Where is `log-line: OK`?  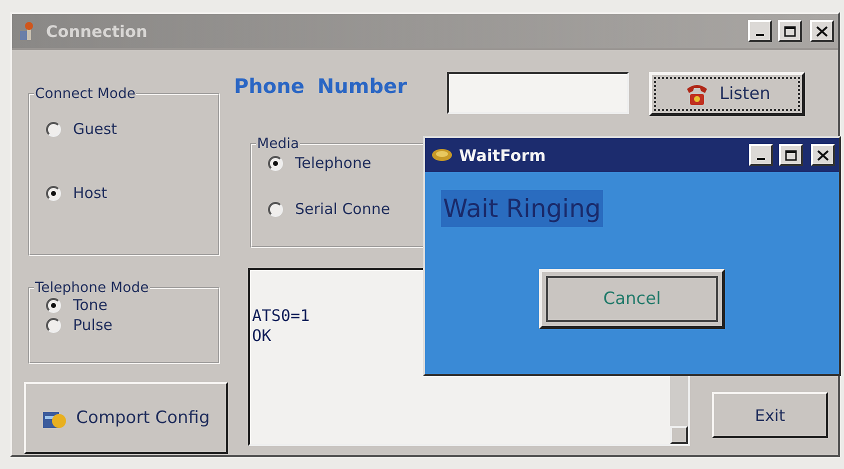 log-line: OK is located at coordinates (262, 336).